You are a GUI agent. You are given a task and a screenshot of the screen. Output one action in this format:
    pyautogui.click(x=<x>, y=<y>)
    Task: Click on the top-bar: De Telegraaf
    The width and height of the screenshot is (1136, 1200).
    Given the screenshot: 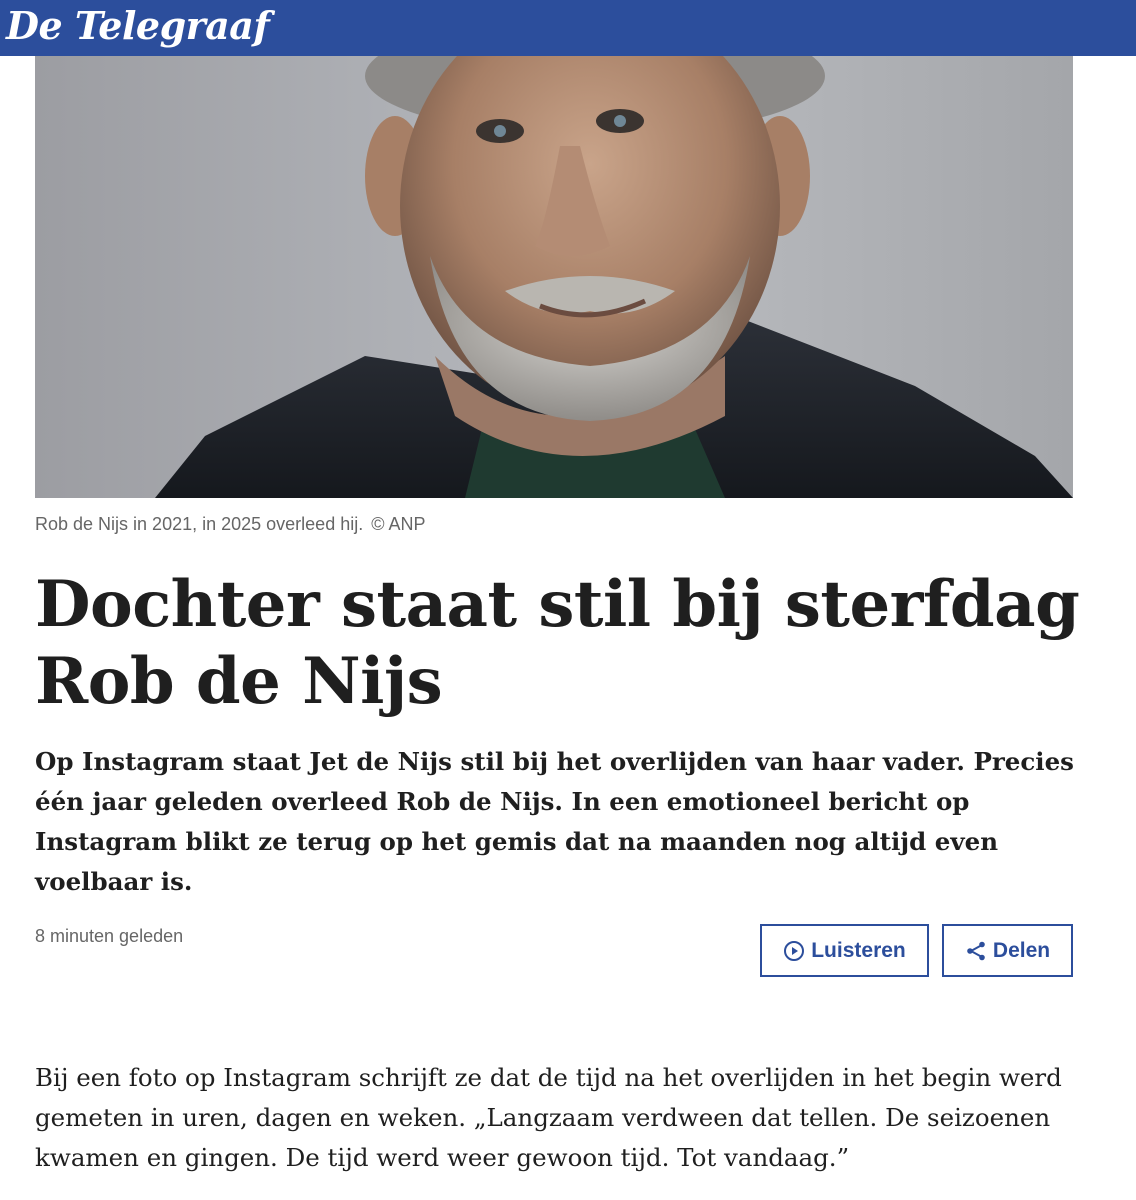 What is the action you would take?
    pyautogui.click(x=568, y=28)
    